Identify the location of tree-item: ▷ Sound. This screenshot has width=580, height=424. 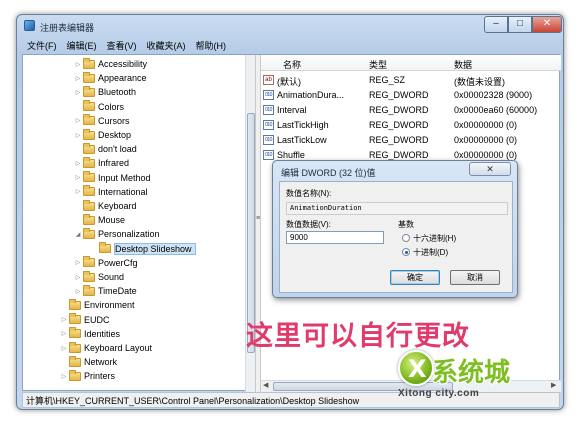
(98, 277).